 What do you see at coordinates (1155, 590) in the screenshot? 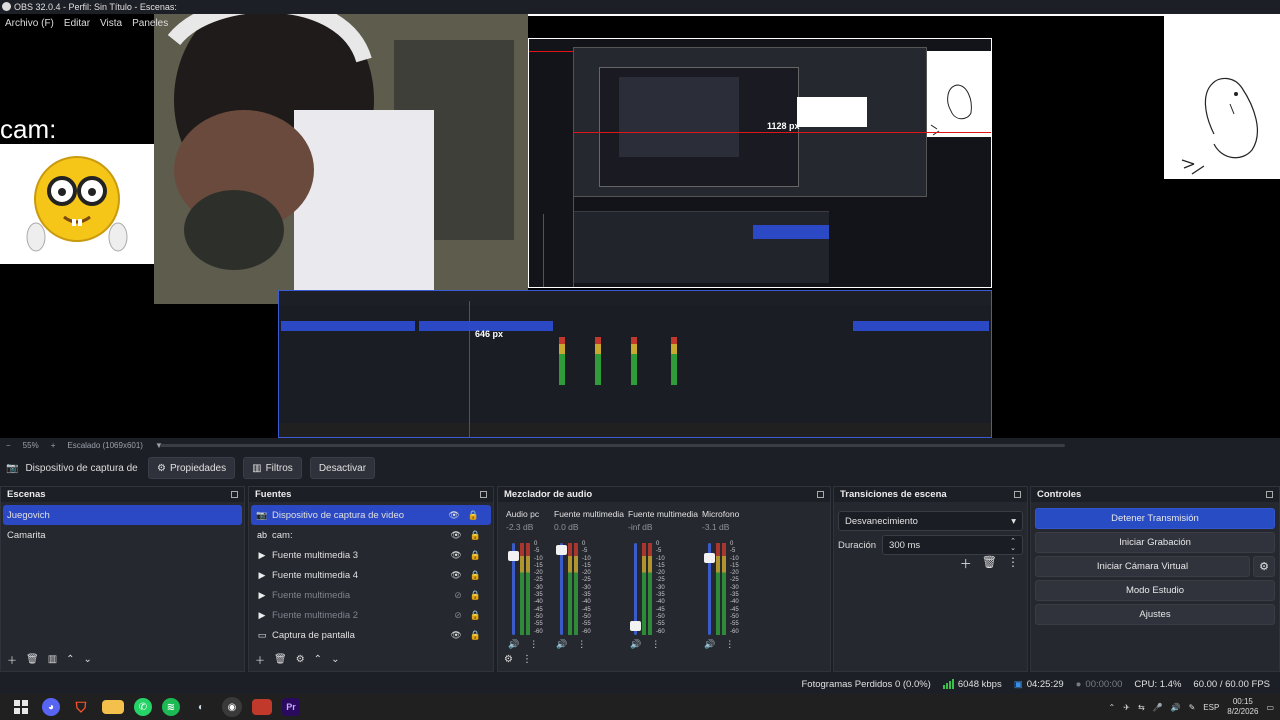
I see `studio-mode-button: Modo Estudio` at bounding box center [1155, 590].